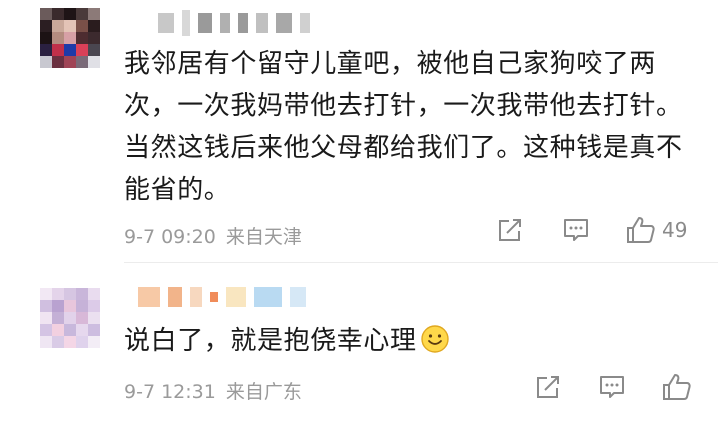 Image resolution: width=718 pixels, height=421 pixels. What do you see at coordinates (434, 339) in the screenshot?
I see `smile-emoji-icon` at bounding box center [434, 339].